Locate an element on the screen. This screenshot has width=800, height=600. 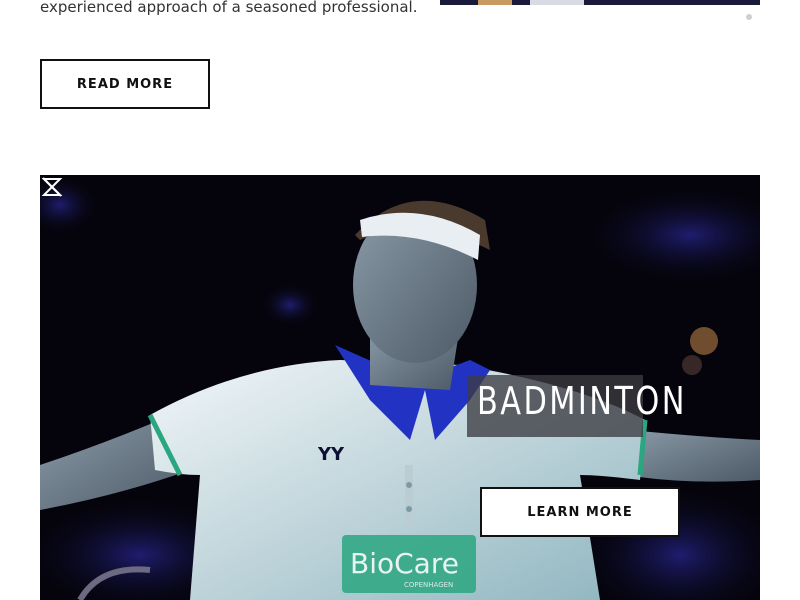
brand-logo-icon is located at coordinates (52, 187).